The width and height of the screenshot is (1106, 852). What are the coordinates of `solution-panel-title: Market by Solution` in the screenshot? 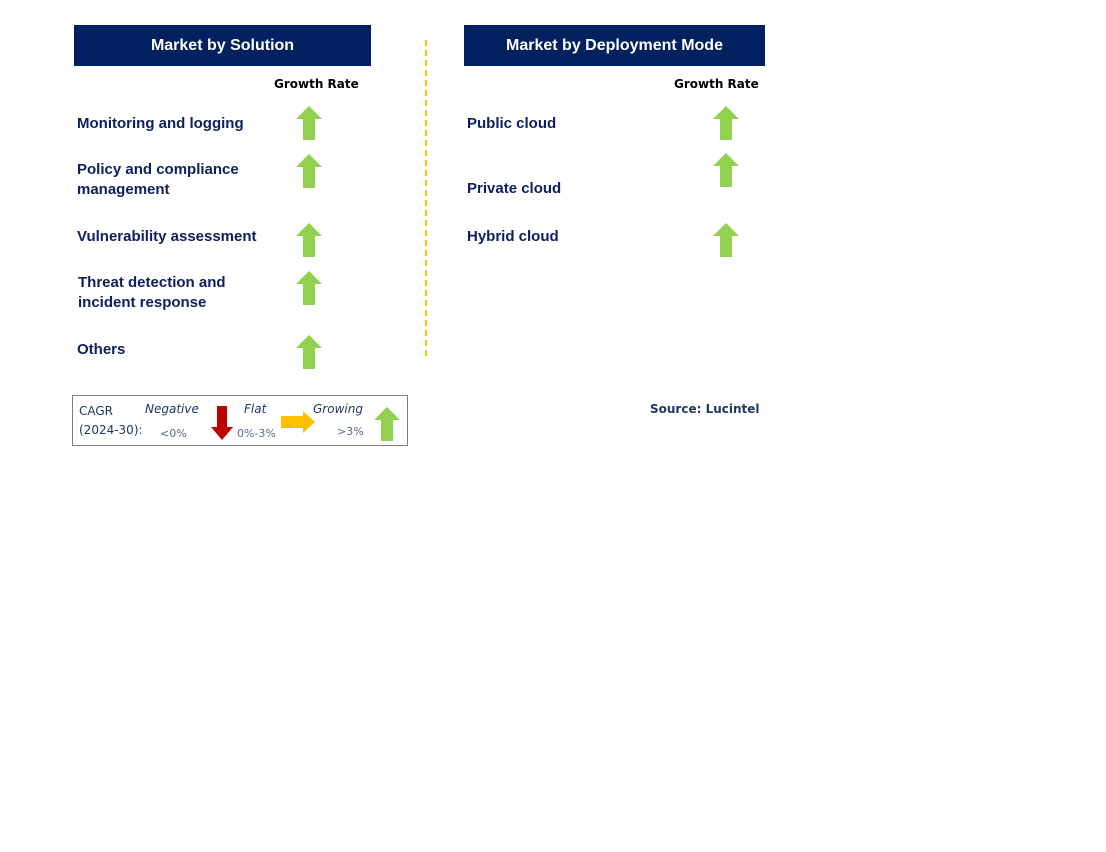 It's located at (222, 45).